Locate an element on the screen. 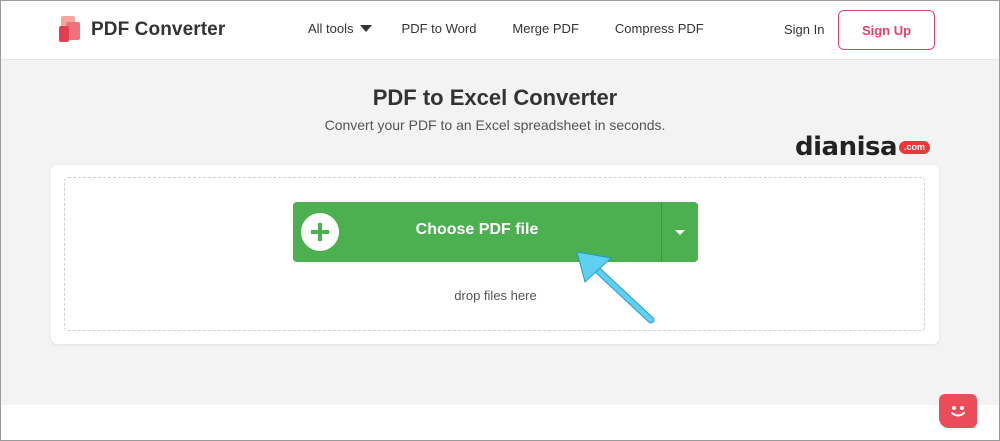 Image resolution: width=1000 pixels, height=441 pixels. sign-in-link: Sign In is located at coordinates (804, 29).